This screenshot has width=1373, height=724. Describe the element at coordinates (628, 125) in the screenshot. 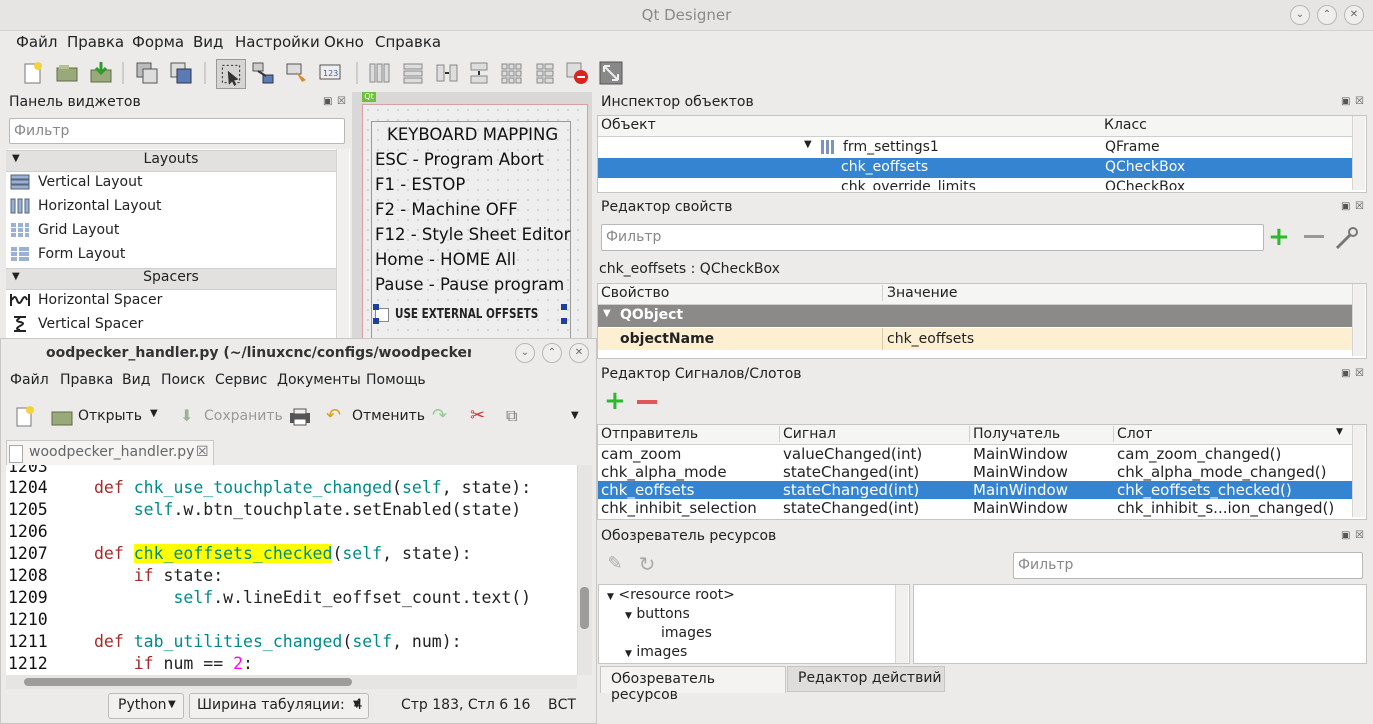

I see `column-object: Объект` at that location.